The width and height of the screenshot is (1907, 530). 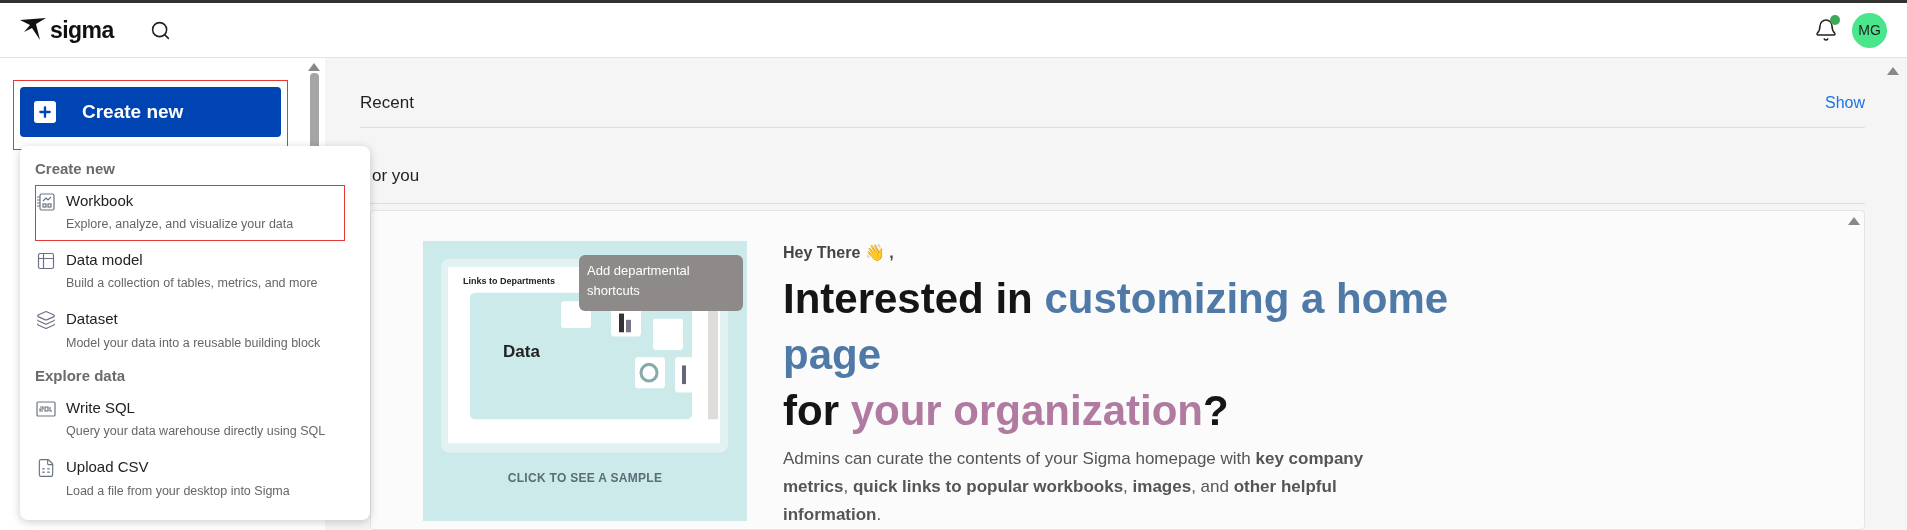 I want to click on logo-icon, so click(x=33, y=30).